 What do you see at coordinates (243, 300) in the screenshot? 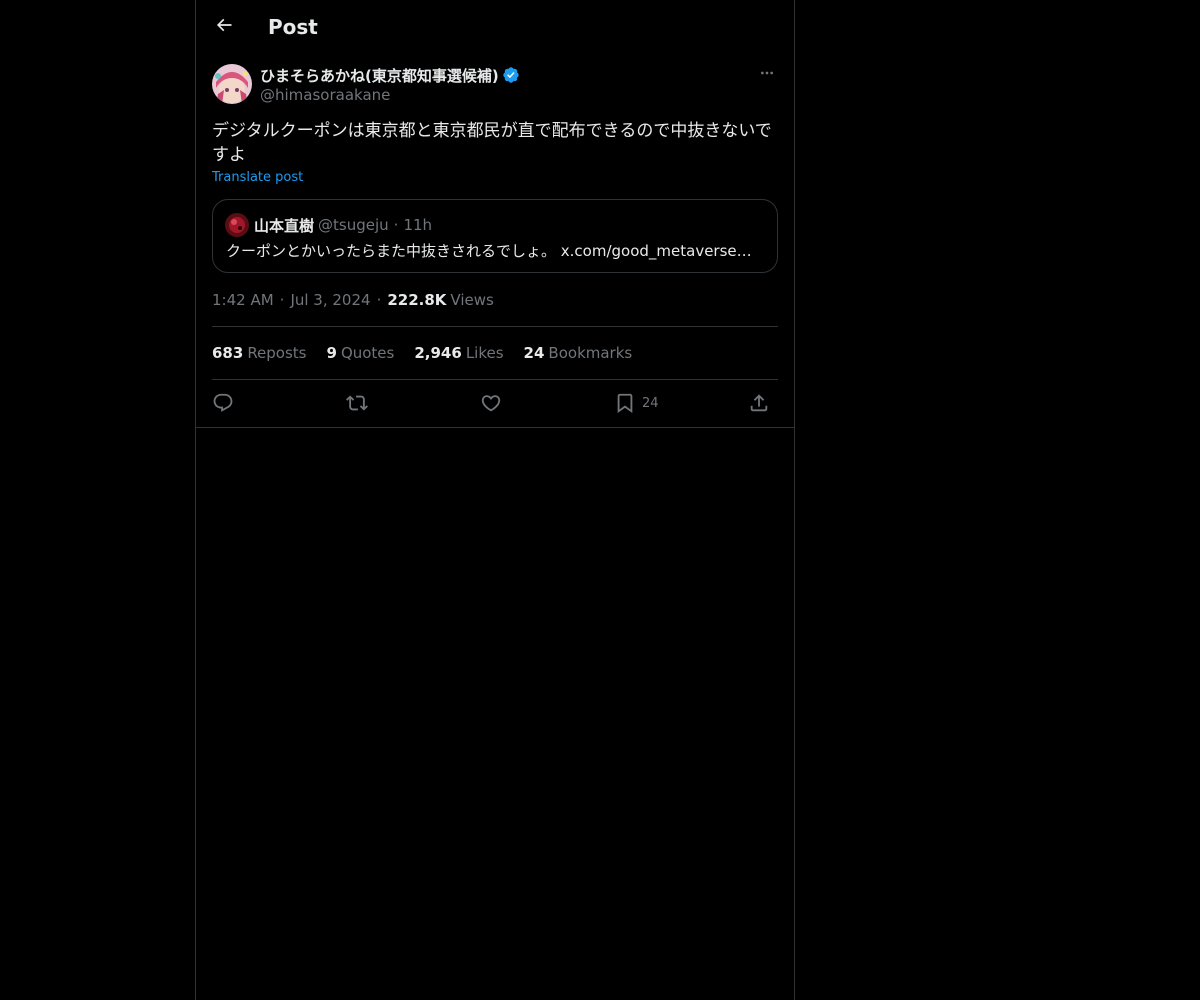
I see `post-time: 1:42 AM` at bounding box center [243, 300].